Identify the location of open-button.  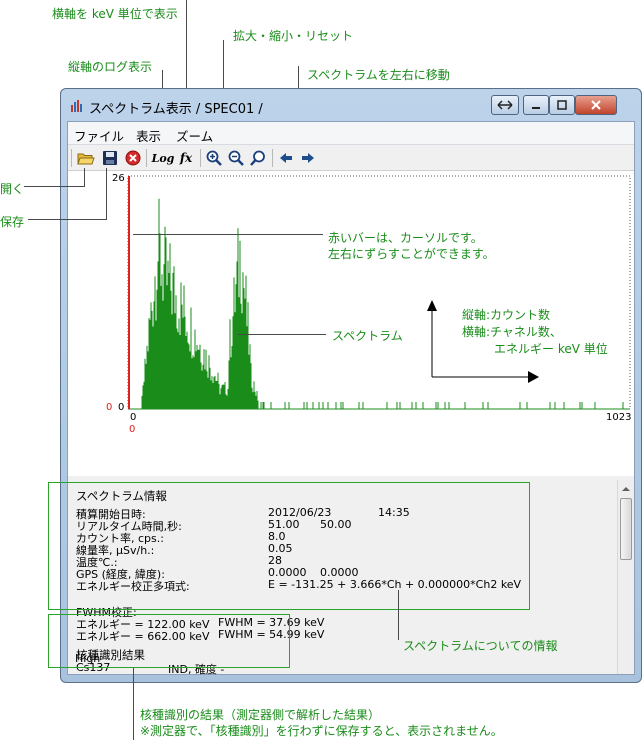
(86, 158).